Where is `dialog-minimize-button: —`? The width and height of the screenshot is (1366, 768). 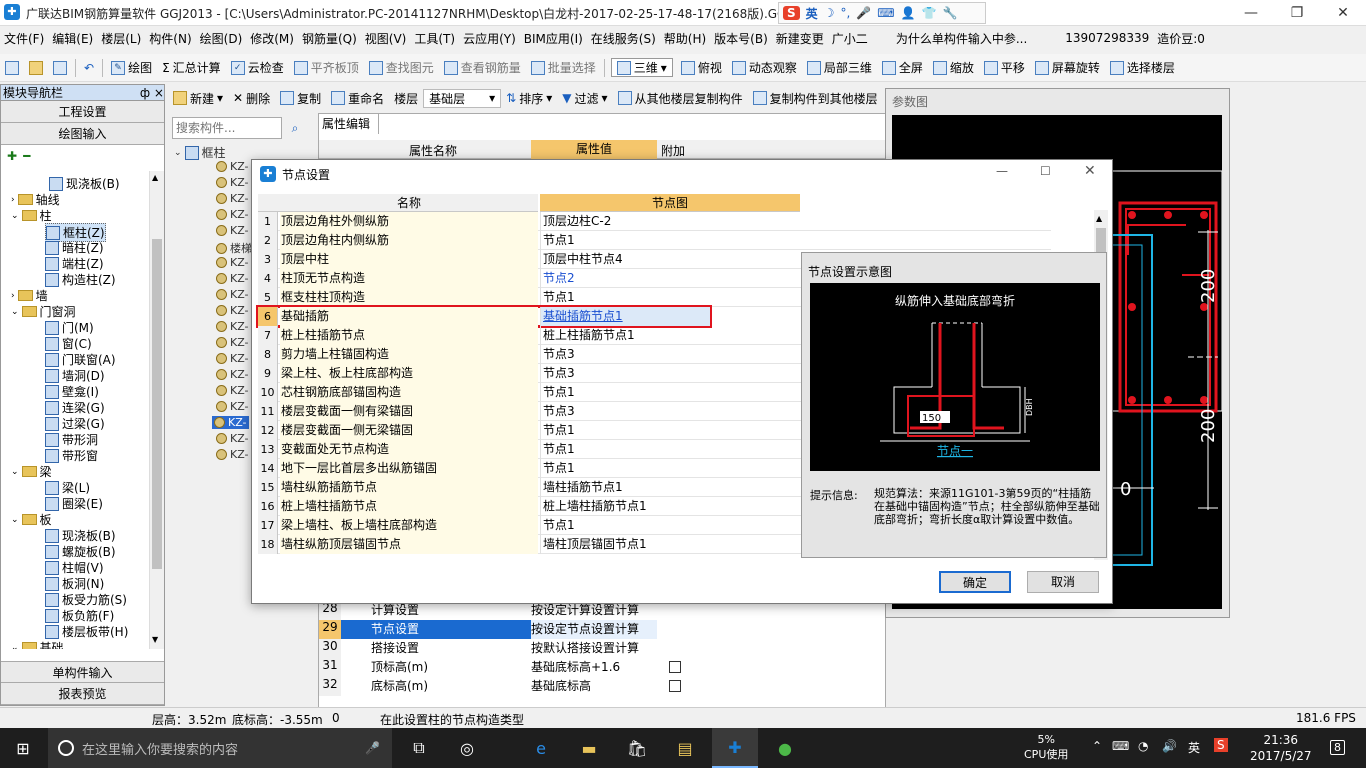
dialog-minimize-button: — is located at coordinates (1002, 171).